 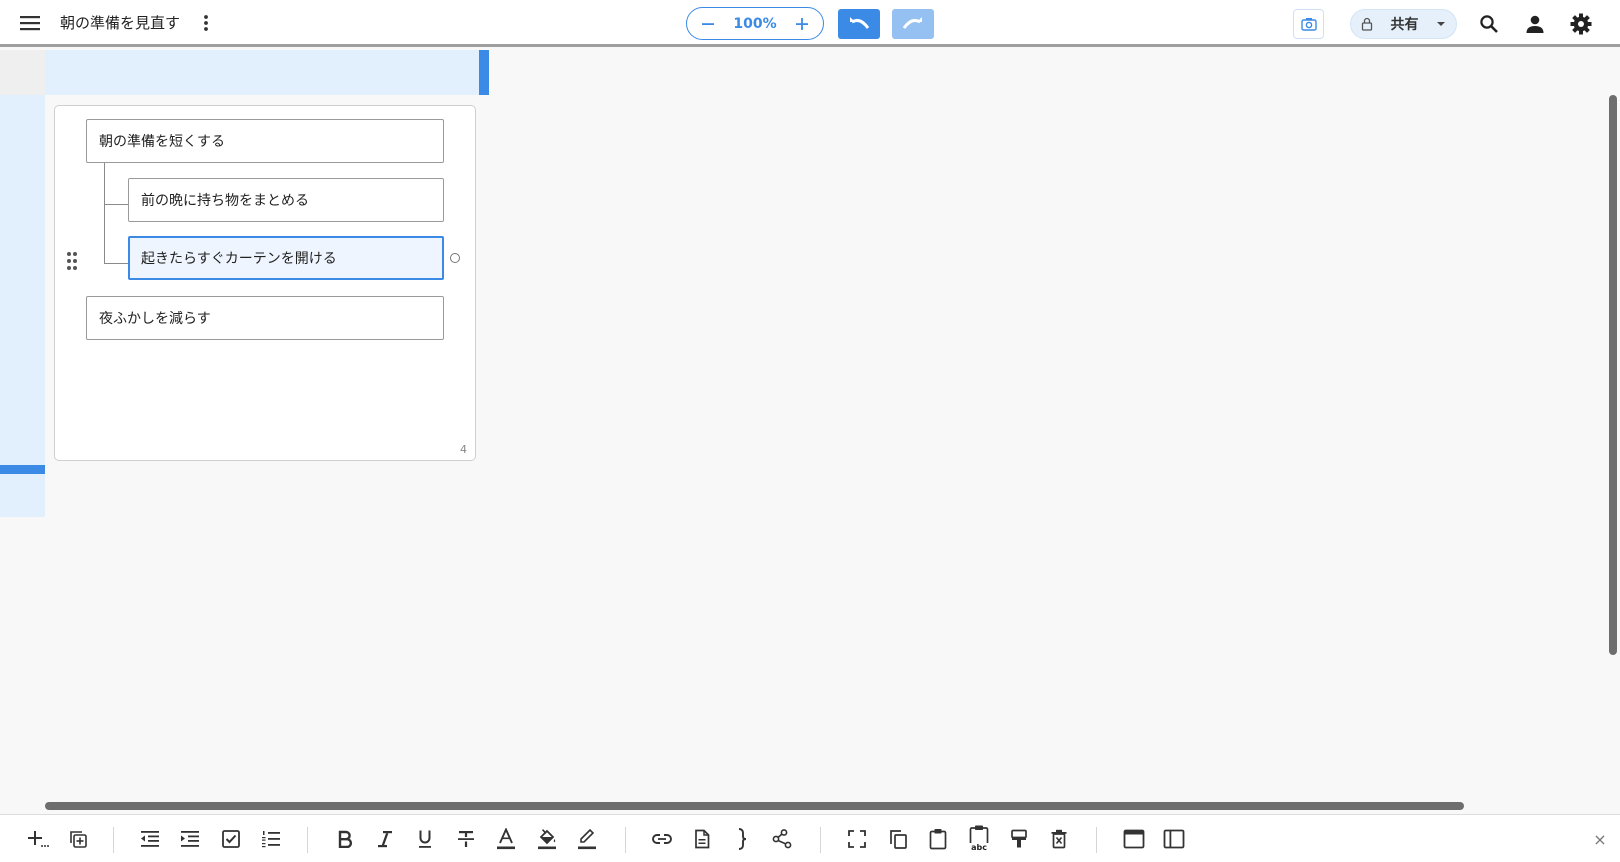 I want to click on vertical-scrollbar, so click(x=1613, y=375).